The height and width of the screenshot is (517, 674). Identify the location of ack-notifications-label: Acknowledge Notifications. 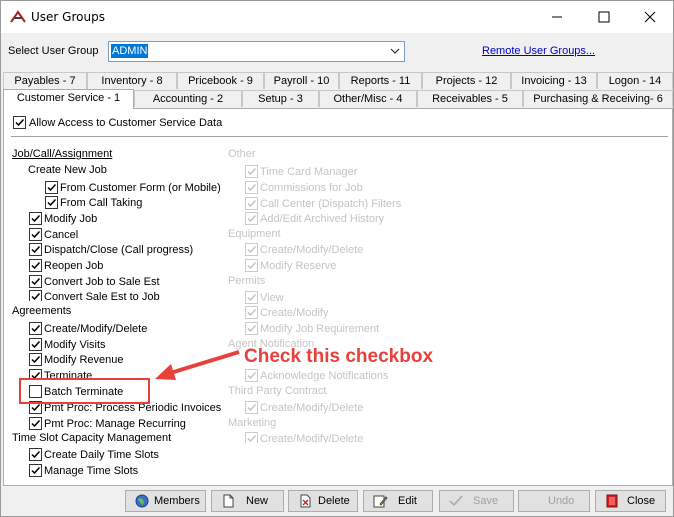
(324, 376).